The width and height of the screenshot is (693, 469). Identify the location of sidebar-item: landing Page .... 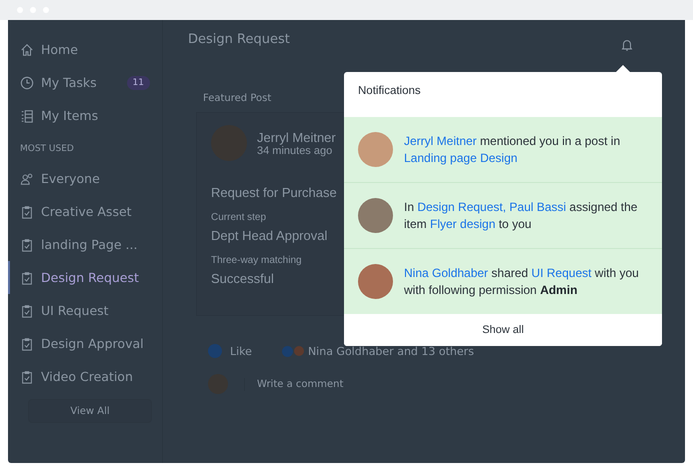
(85, 244).